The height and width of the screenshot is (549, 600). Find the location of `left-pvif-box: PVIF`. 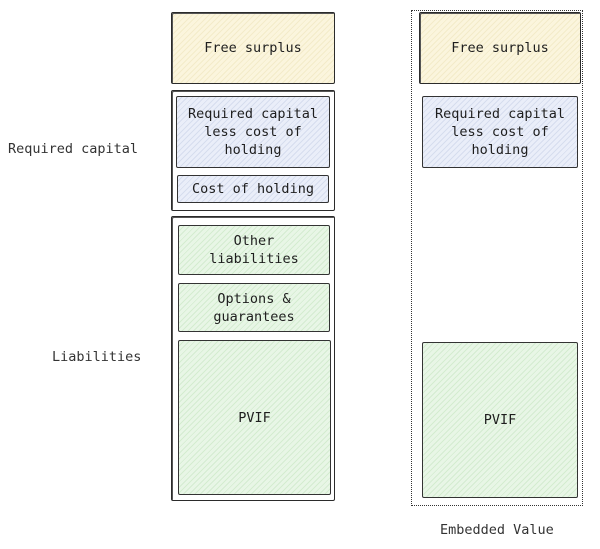

left-pvif-box: PVIF is located at coordinates (254, 417).